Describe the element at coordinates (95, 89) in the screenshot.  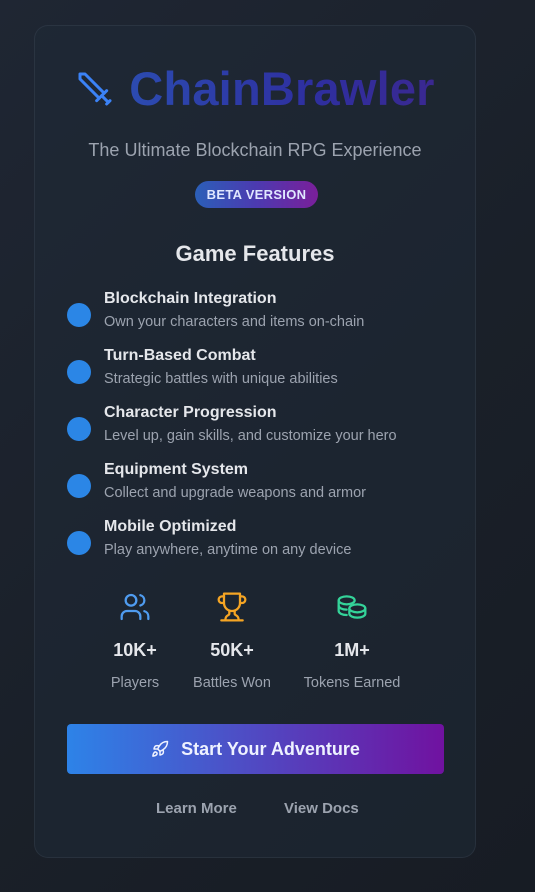
I see `sword-icon` at that location.